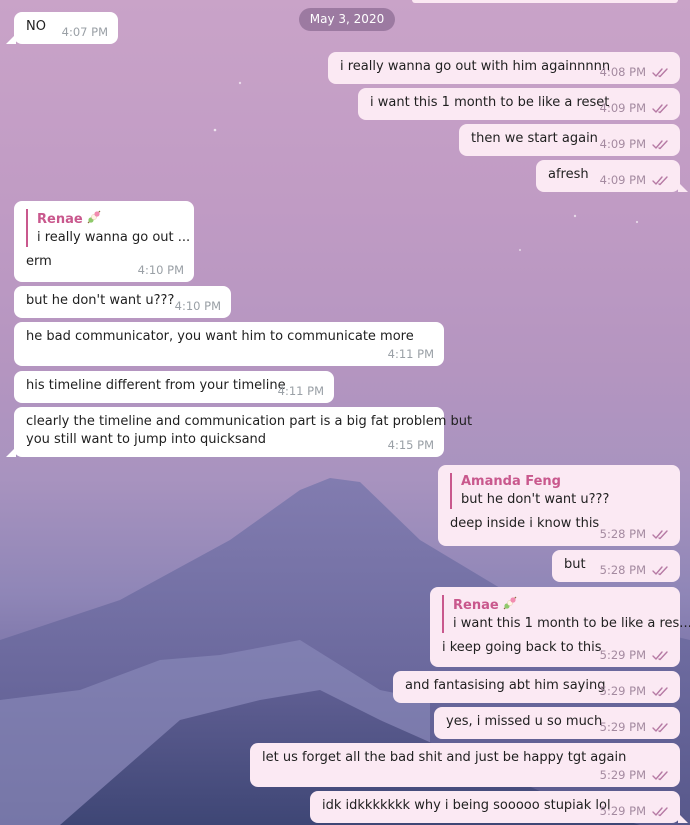 Image resolution: width=690 pixels, height=825 pixels. What do you see at coordinates (511, 481) in the screenshot?
I see `reply-author: Amanda Feng` at bounding box center [511, 481].